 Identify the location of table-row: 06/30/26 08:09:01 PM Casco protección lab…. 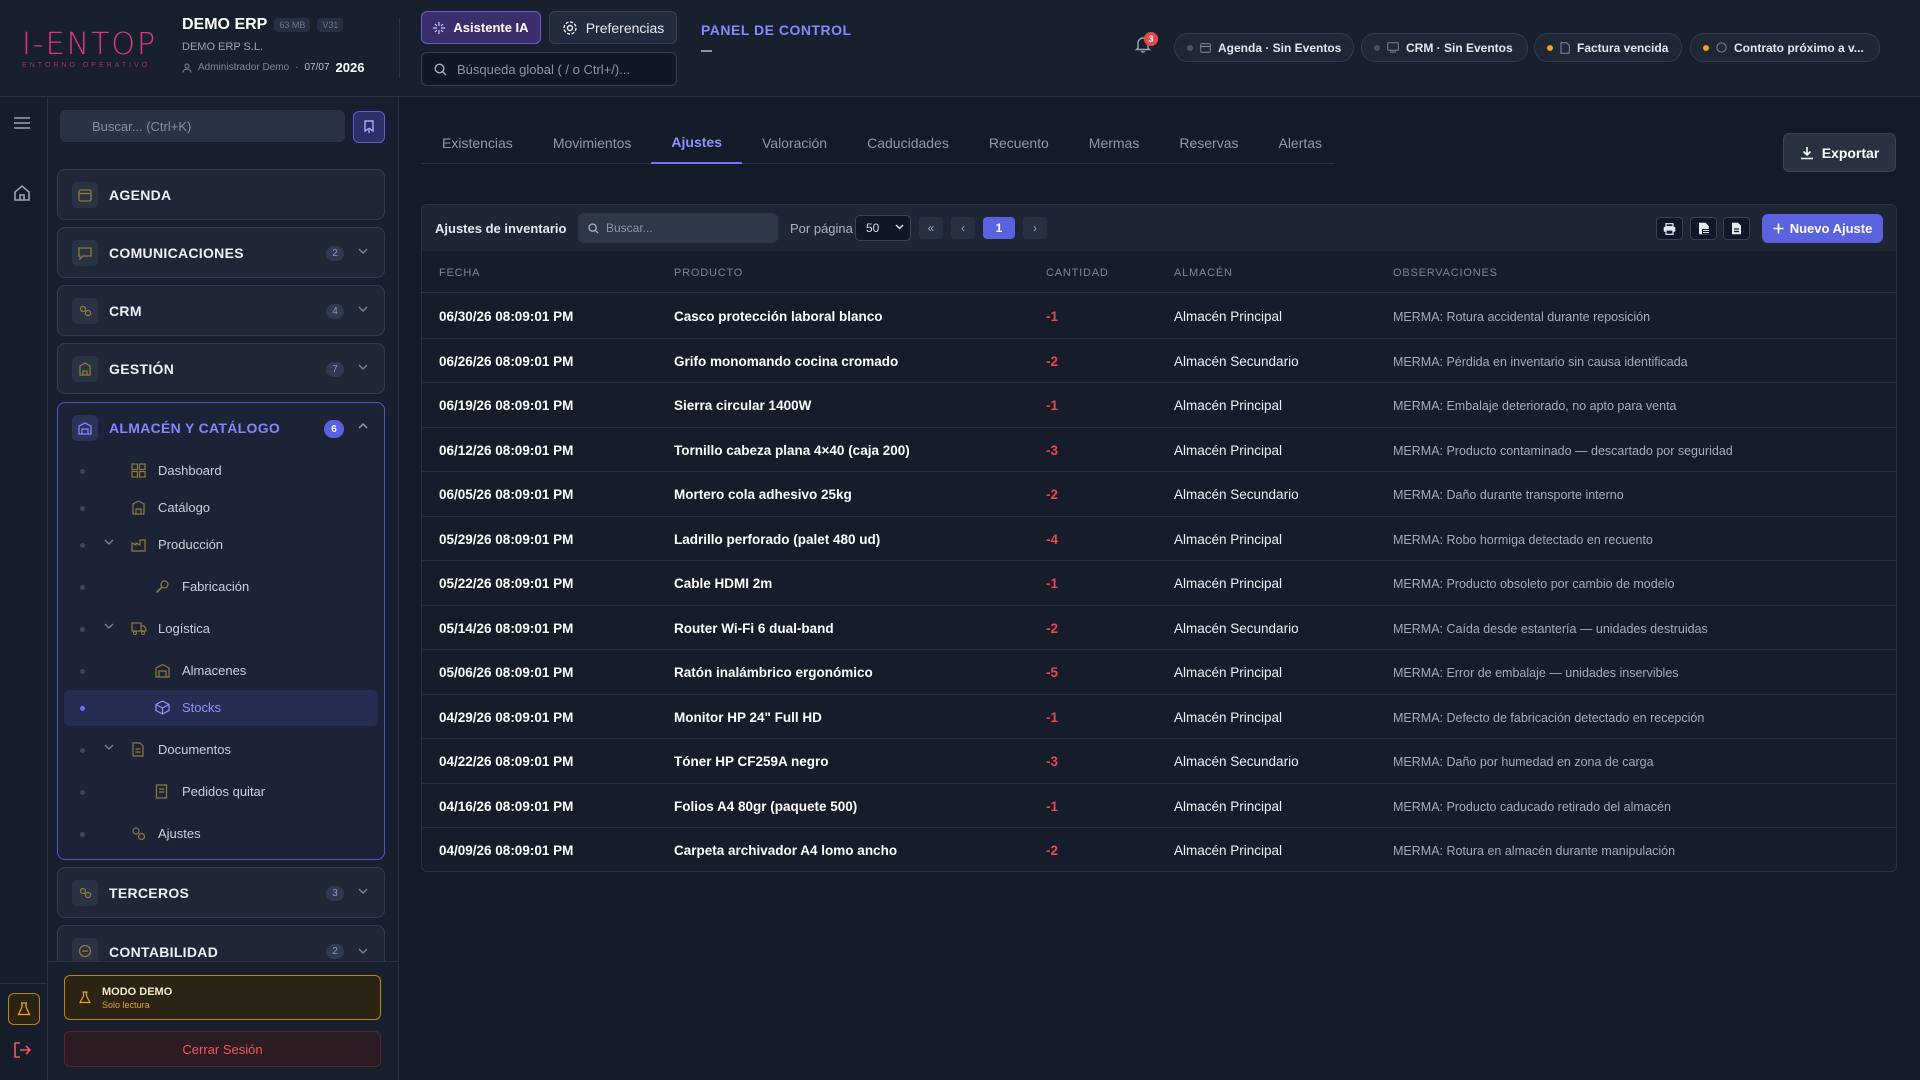
(1159, 316).